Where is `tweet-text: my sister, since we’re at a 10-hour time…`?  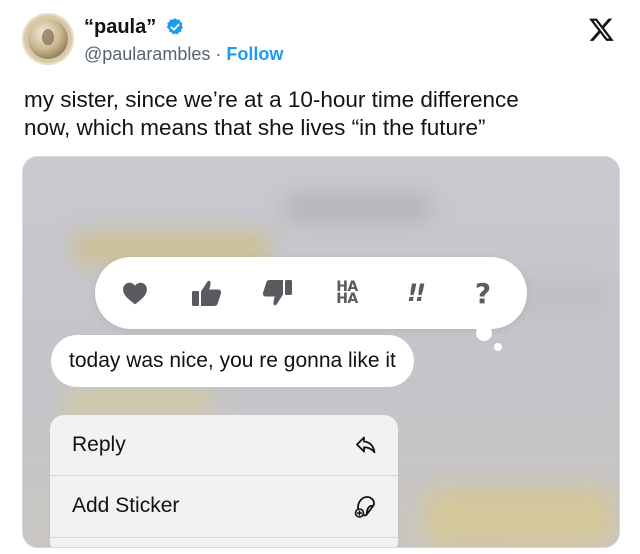 tweet-text: my sister, since we’re at a 10-hour time… is located at coordinates (324, 114).